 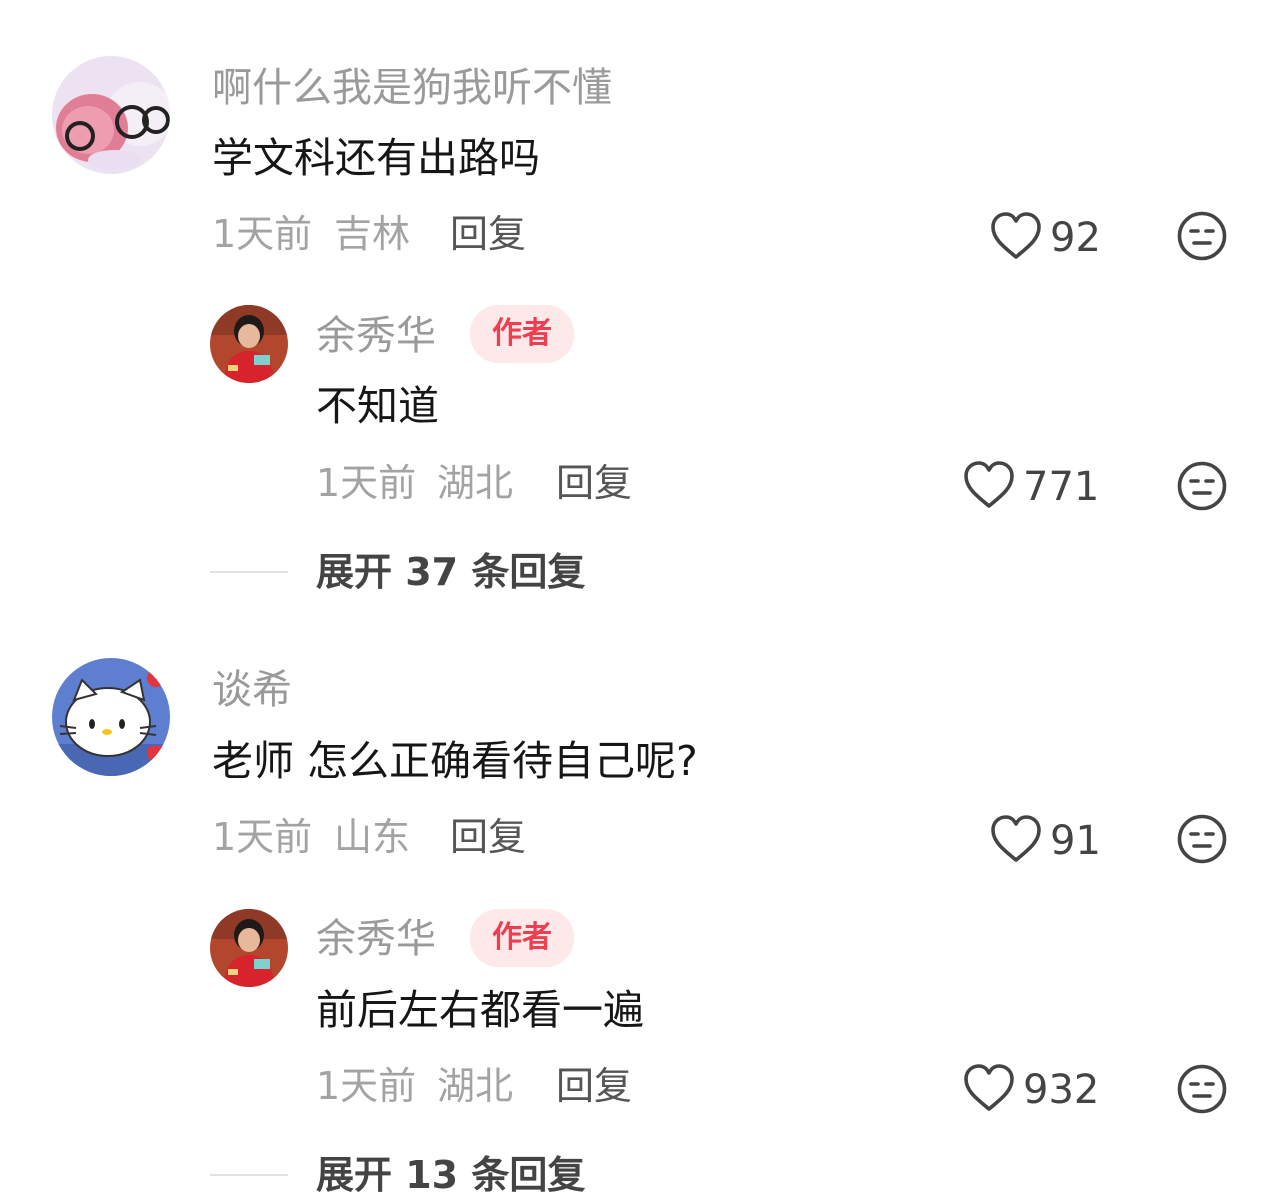 What do you see at coordinates (412, 88) in the screenshot?
I see `comment-username: 啊什么我是狗我听不懂` at bounding box center [412, 88].